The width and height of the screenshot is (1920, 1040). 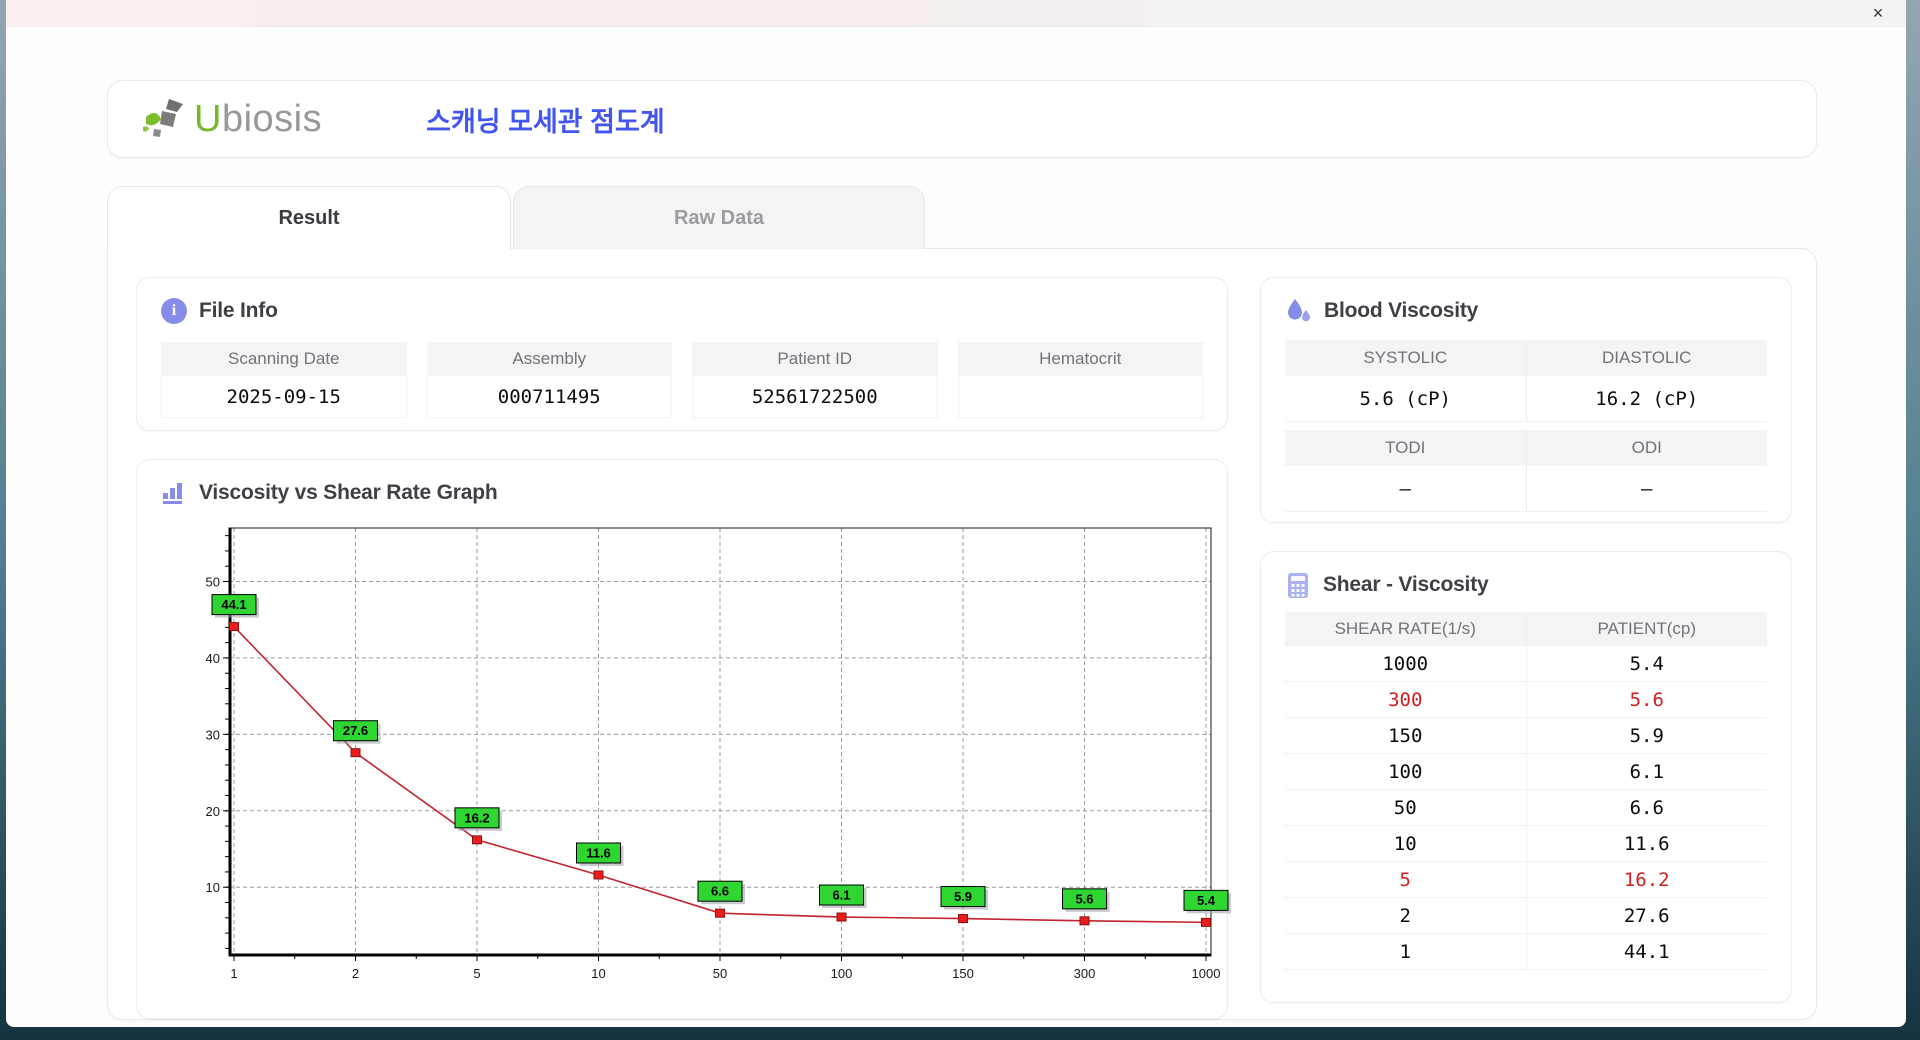 I want to click on field-value: 000711495, so click(x=549, y=397).